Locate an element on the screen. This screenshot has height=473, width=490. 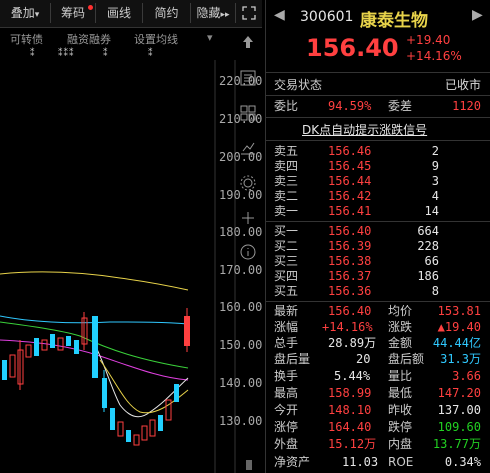
stat-value: 15.12万 is located at coordinates (352, 444).